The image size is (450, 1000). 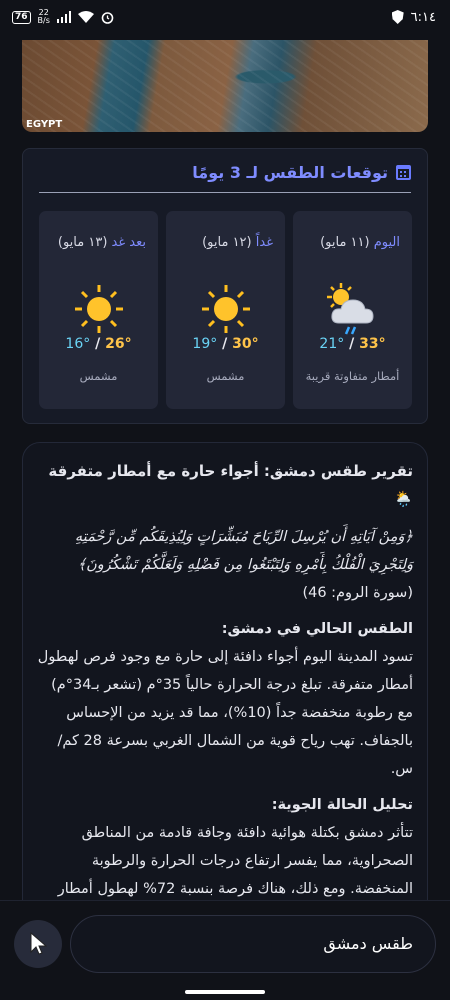 I want to click on day-name: اليوم, so click(x=386, y=242).